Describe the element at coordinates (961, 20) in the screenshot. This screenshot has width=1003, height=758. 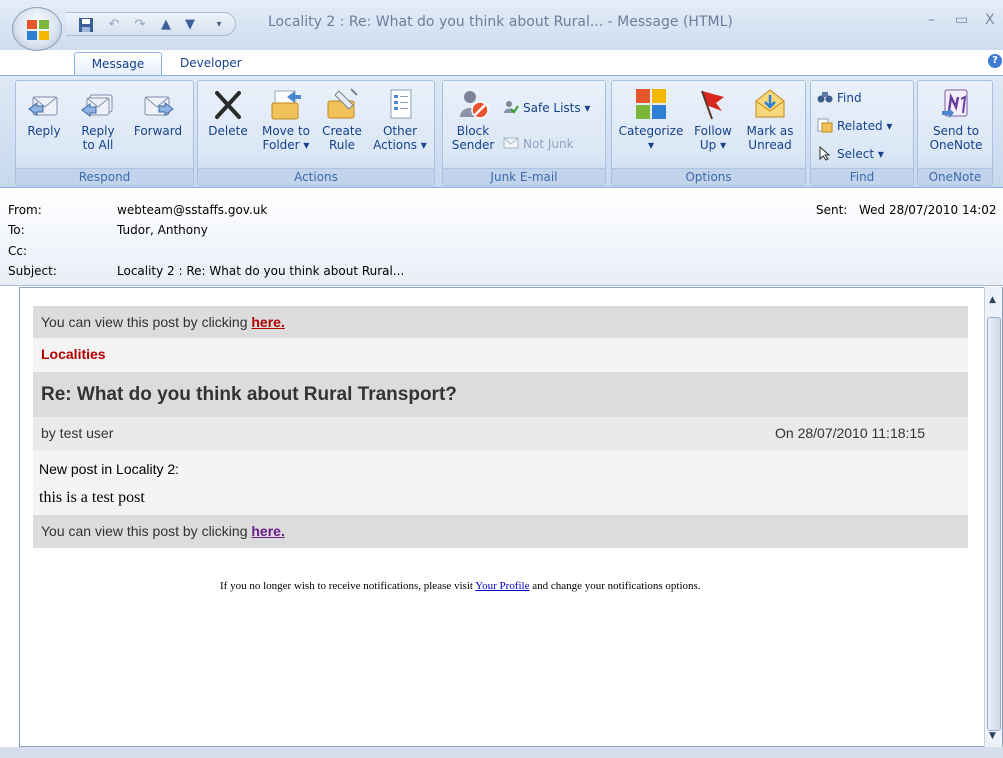
I see `restore-button: ▭` at that location.